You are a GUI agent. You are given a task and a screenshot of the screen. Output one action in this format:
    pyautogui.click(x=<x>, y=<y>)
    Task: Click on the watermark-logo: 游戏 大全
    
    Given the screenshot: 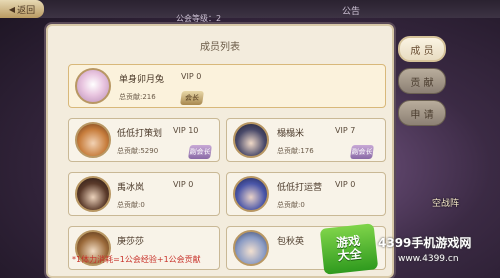 What is the action you would take?
    pyautogui.click(x=349, y=249)
    